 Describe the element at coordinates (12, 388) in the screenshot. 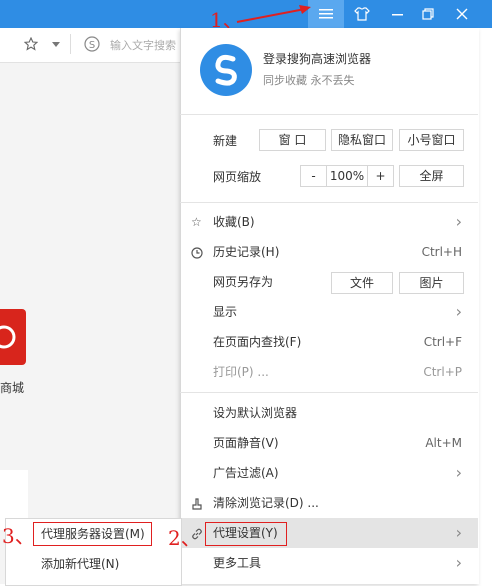

I see `shop-label: 商城` at that location.